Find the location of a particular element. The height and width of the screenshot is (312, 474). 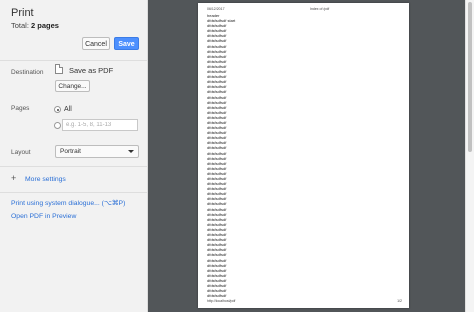

total-value: 2 pages is located at coordinates (45, 25).